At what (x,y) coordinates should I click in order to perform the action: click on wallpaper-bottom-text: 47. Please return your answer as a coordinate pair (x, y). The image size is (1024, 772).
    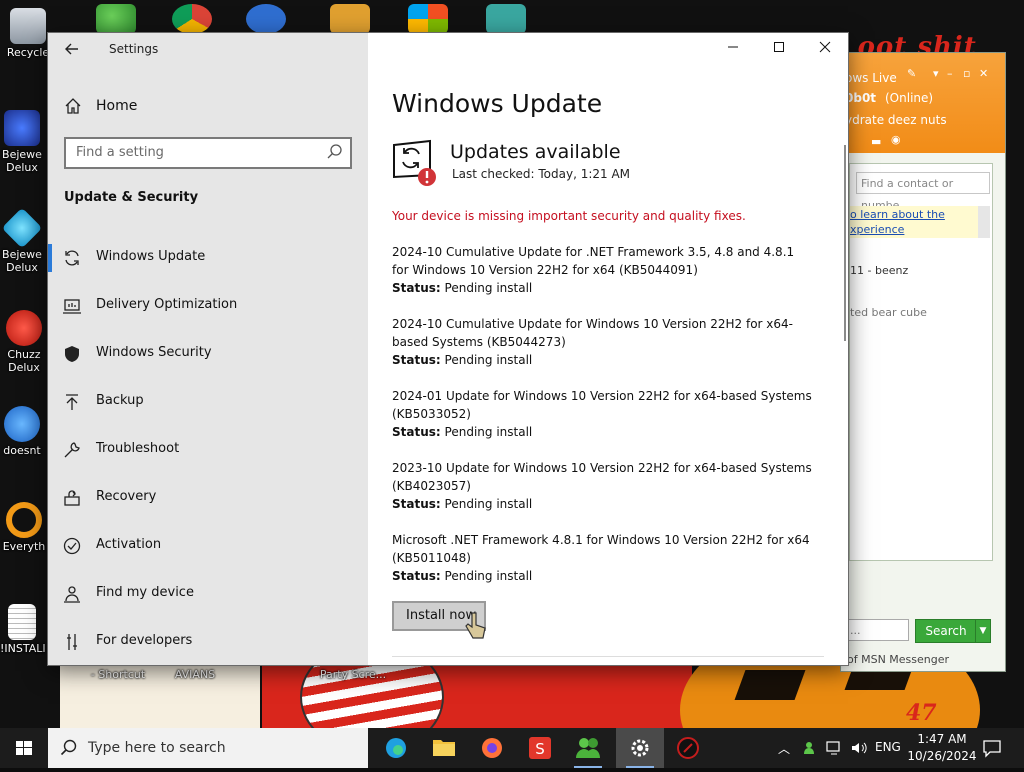
    Looking at the image, I should click on (921, 713).